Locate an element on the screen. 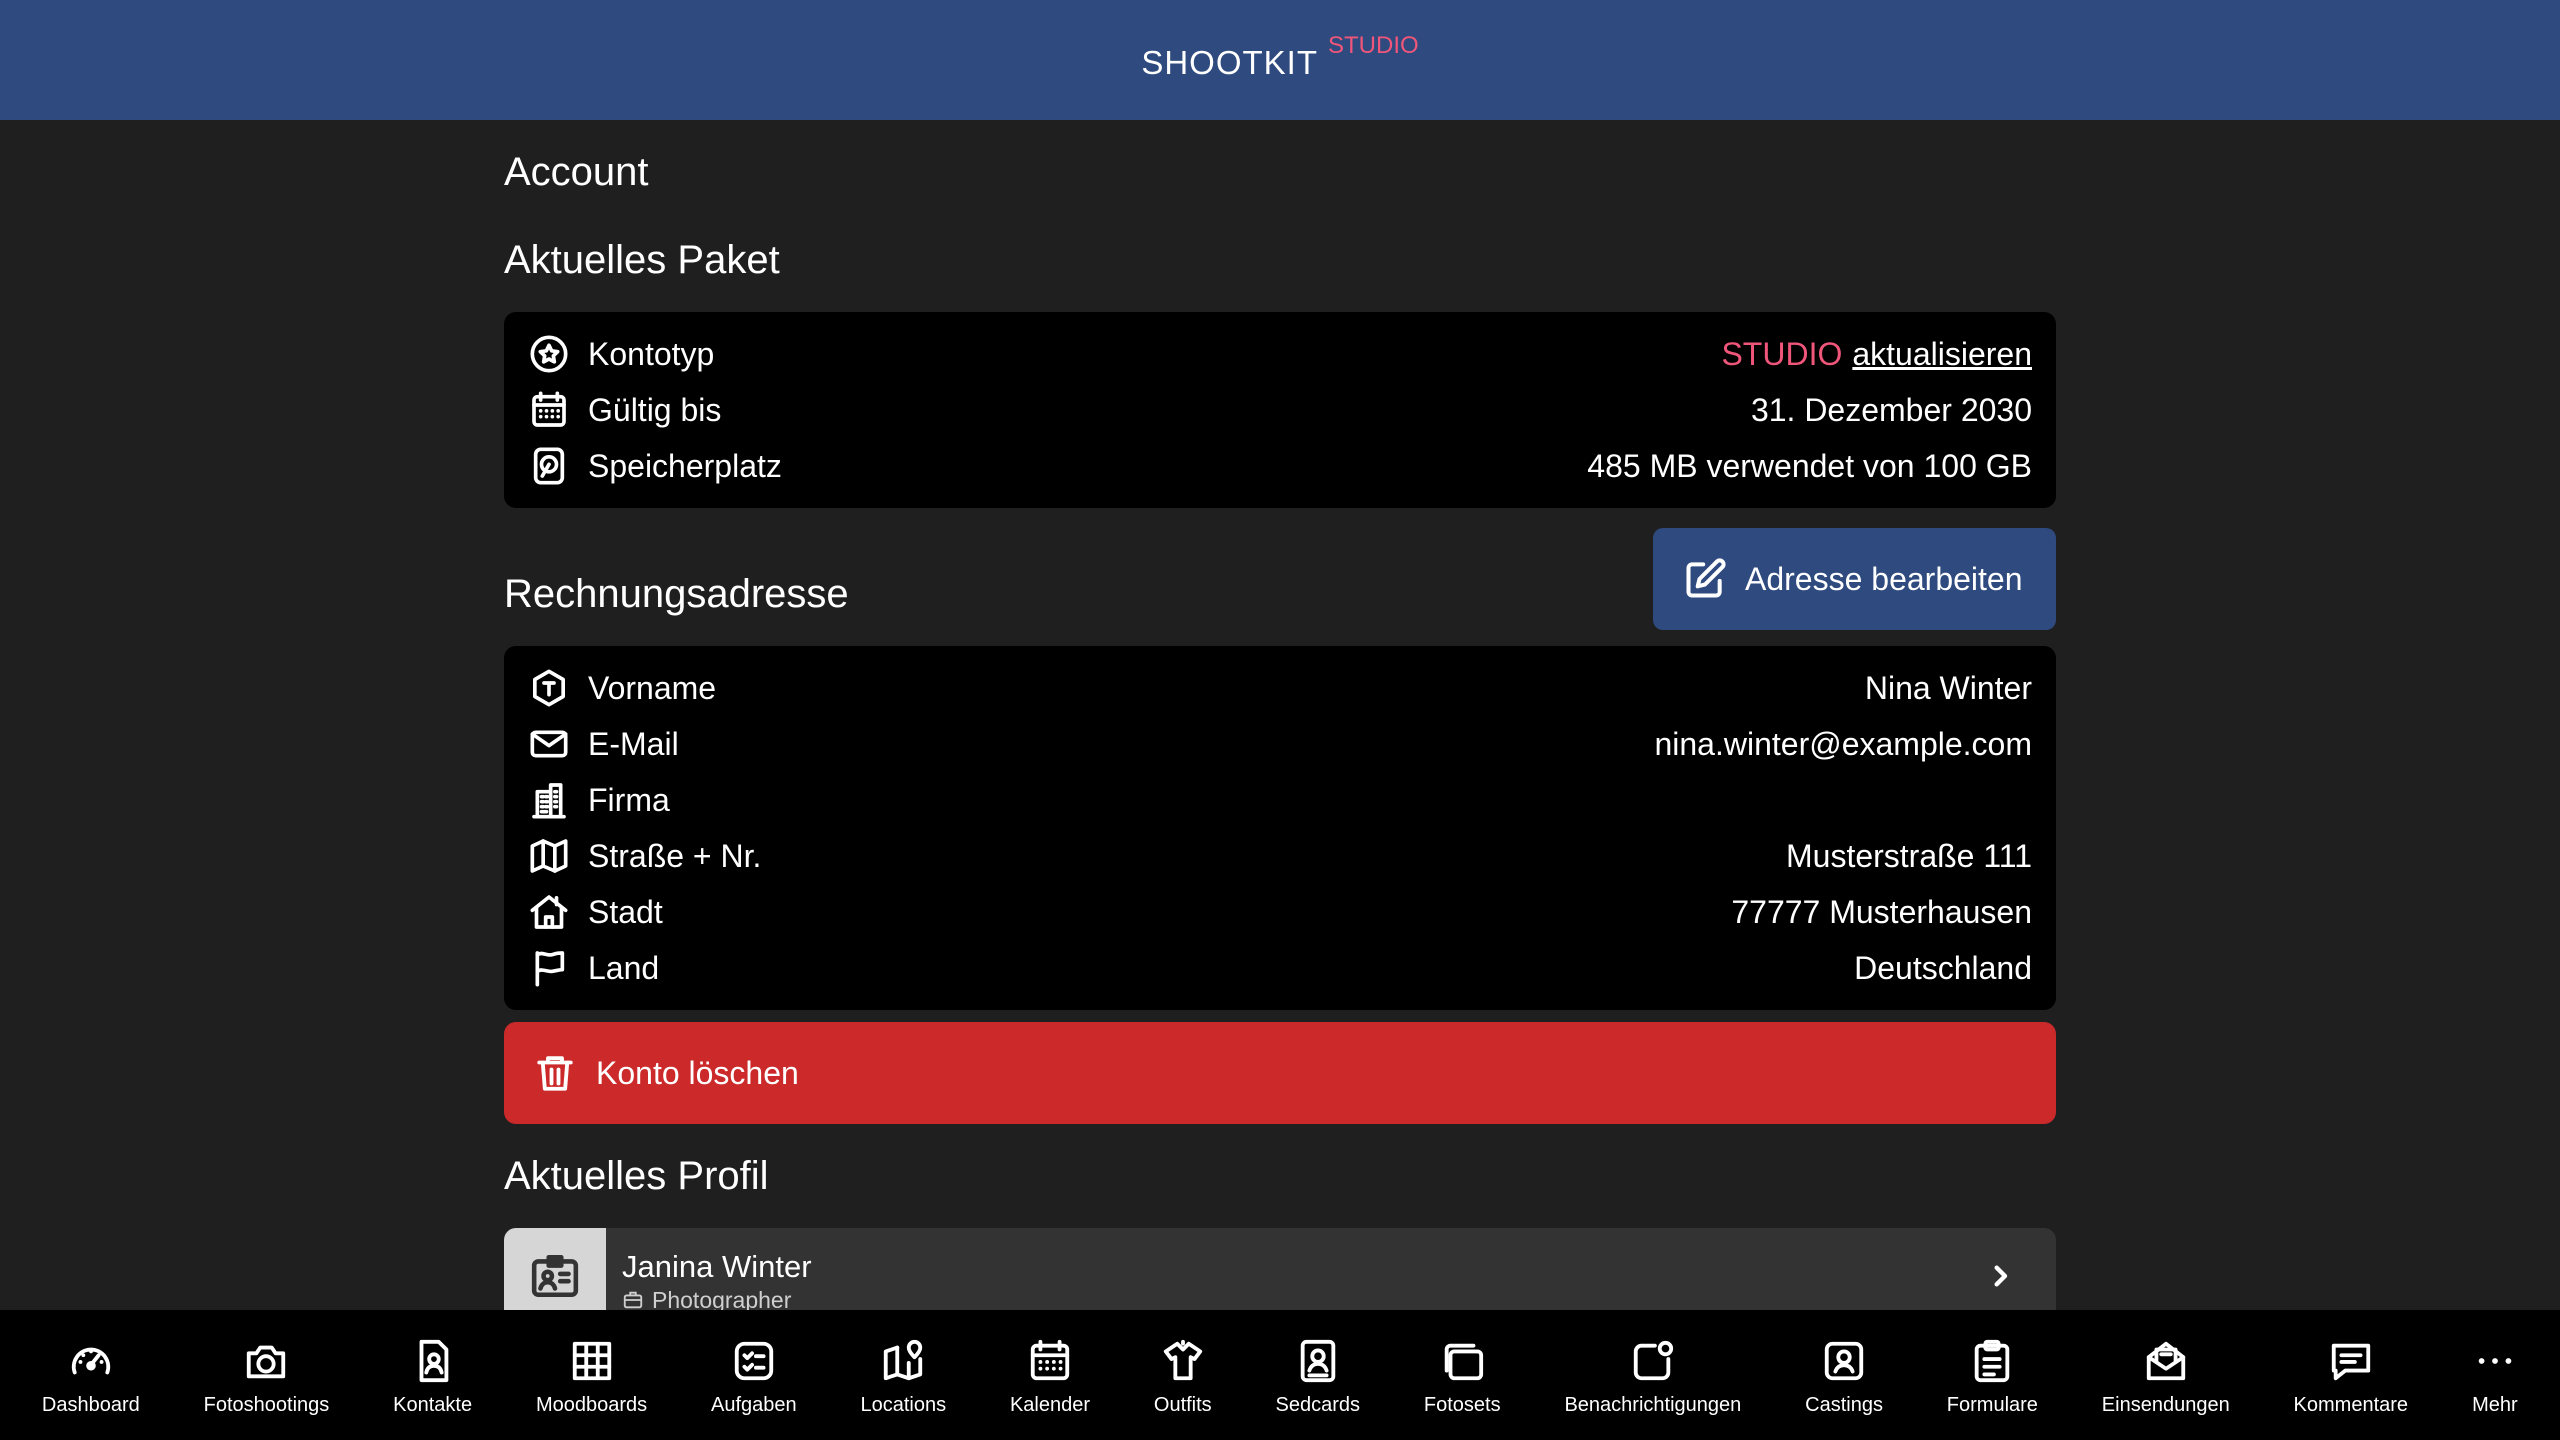  billing-row-firstname: Vorname Nina Winter is located at coordinates (1280, 688).